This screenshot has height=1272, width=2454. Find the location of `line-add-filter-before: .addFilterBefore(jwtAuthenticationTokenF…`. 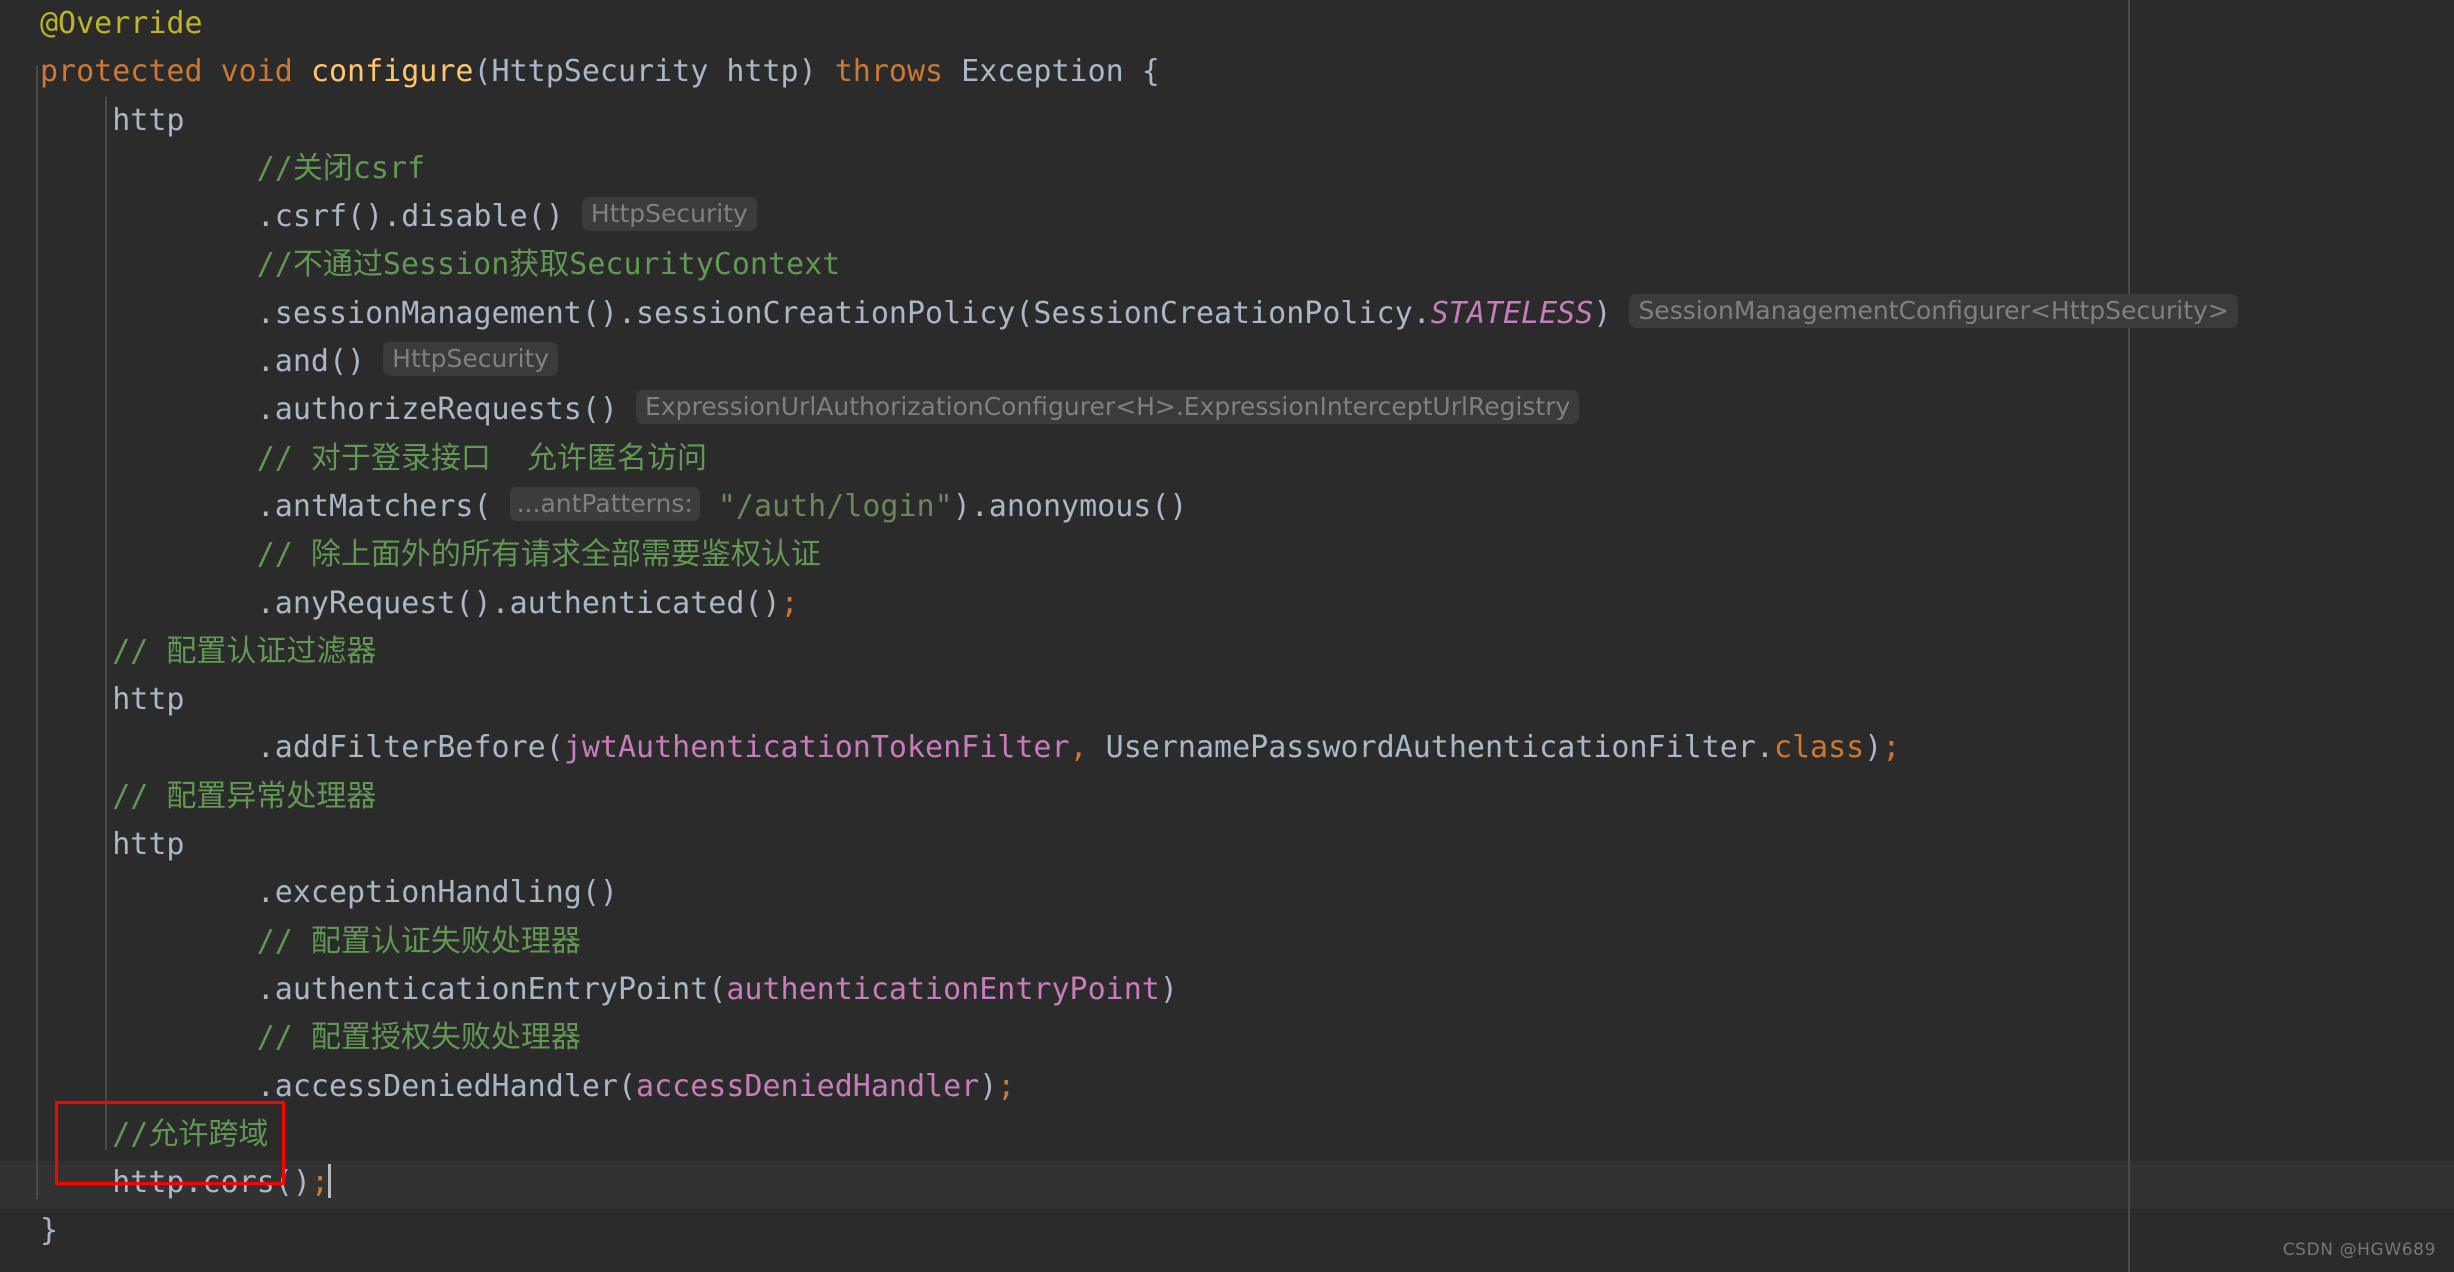

line-add-filter-before: .addFilterBefore(jwtAuthenticationTokenF… is located at coordinates (1227, 748).